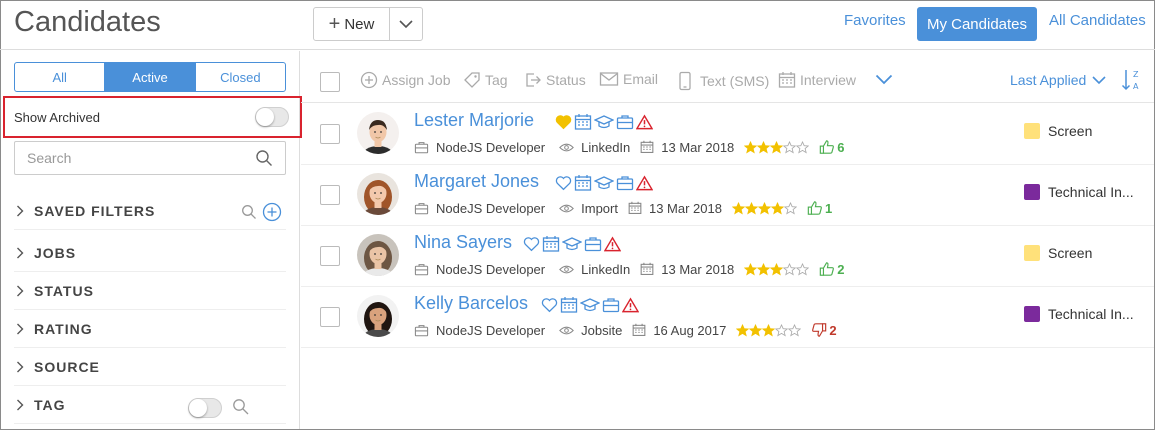 The height and width of the screenshot is (430, 1155). Describe the element at coordinates (485, 80) in the screenshot. I see `tag-button: Tag` at that location.